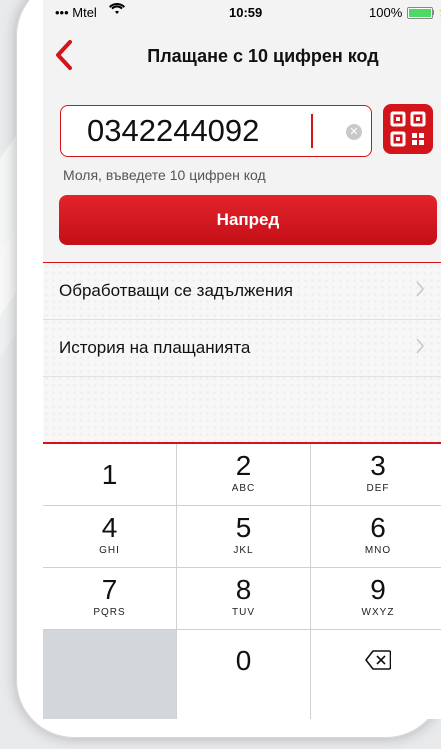 This screenshot has width=441, height=749. I want to click on key-2: 2 ABC, so click(244, 475).